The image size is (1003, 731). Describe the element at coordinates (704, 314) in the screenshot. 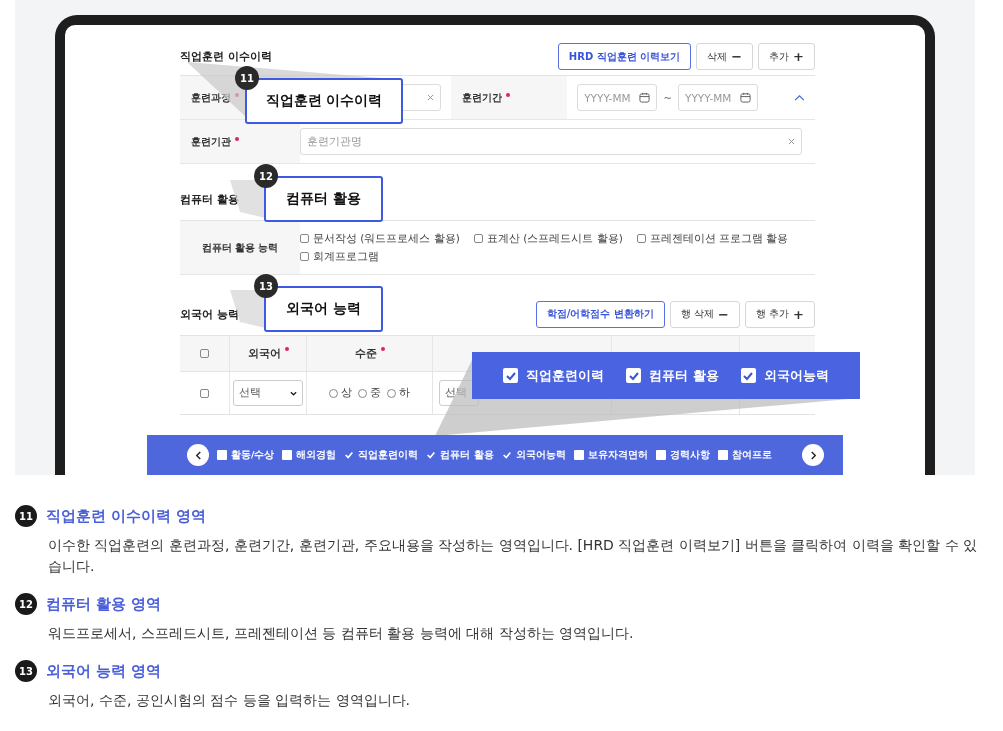

I see `action-button: 행 삭제 −` at that location.